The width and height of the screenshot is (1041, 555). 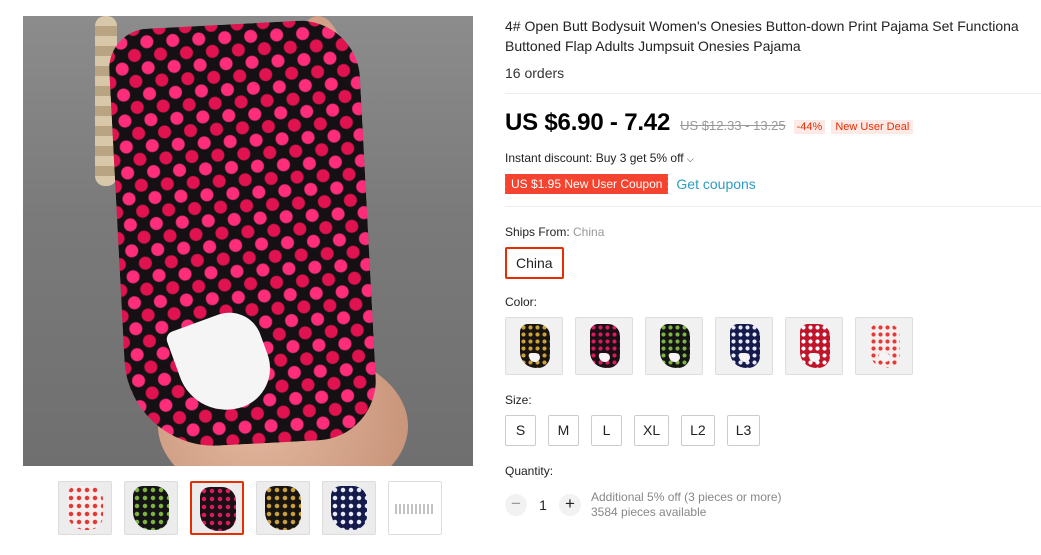 What do you see at coordinates (516, 505) in the screenshot?
I see `quantity-decrease-button: −` at bounding box center [516, 505].